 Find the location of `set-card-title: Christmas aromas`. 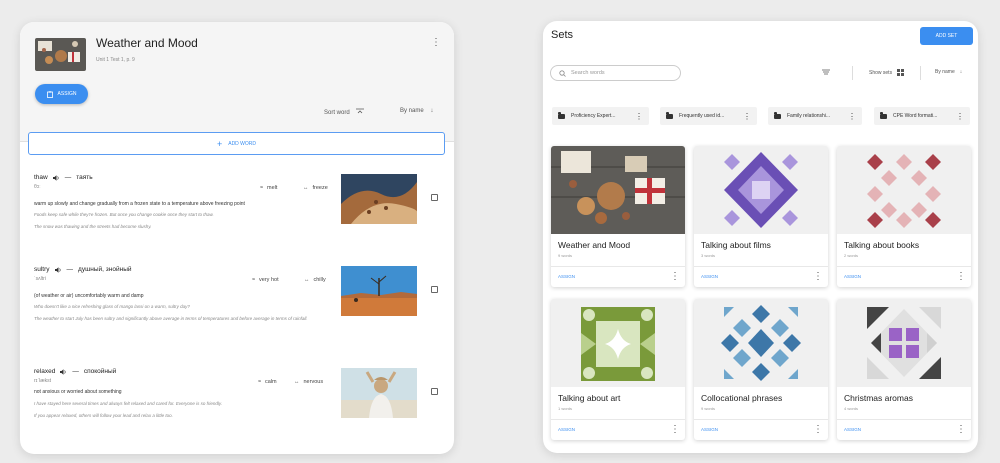

set-card-title: Christmas aromas is located at coordinates (878, 398).